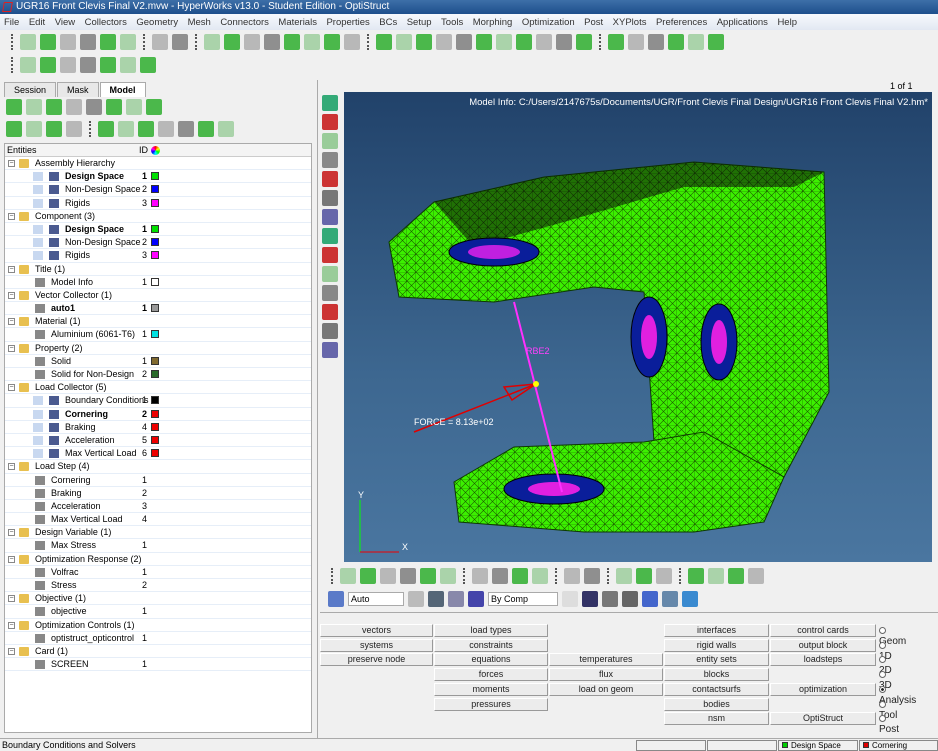  I want to click on redo-icon, so click(232, 42).